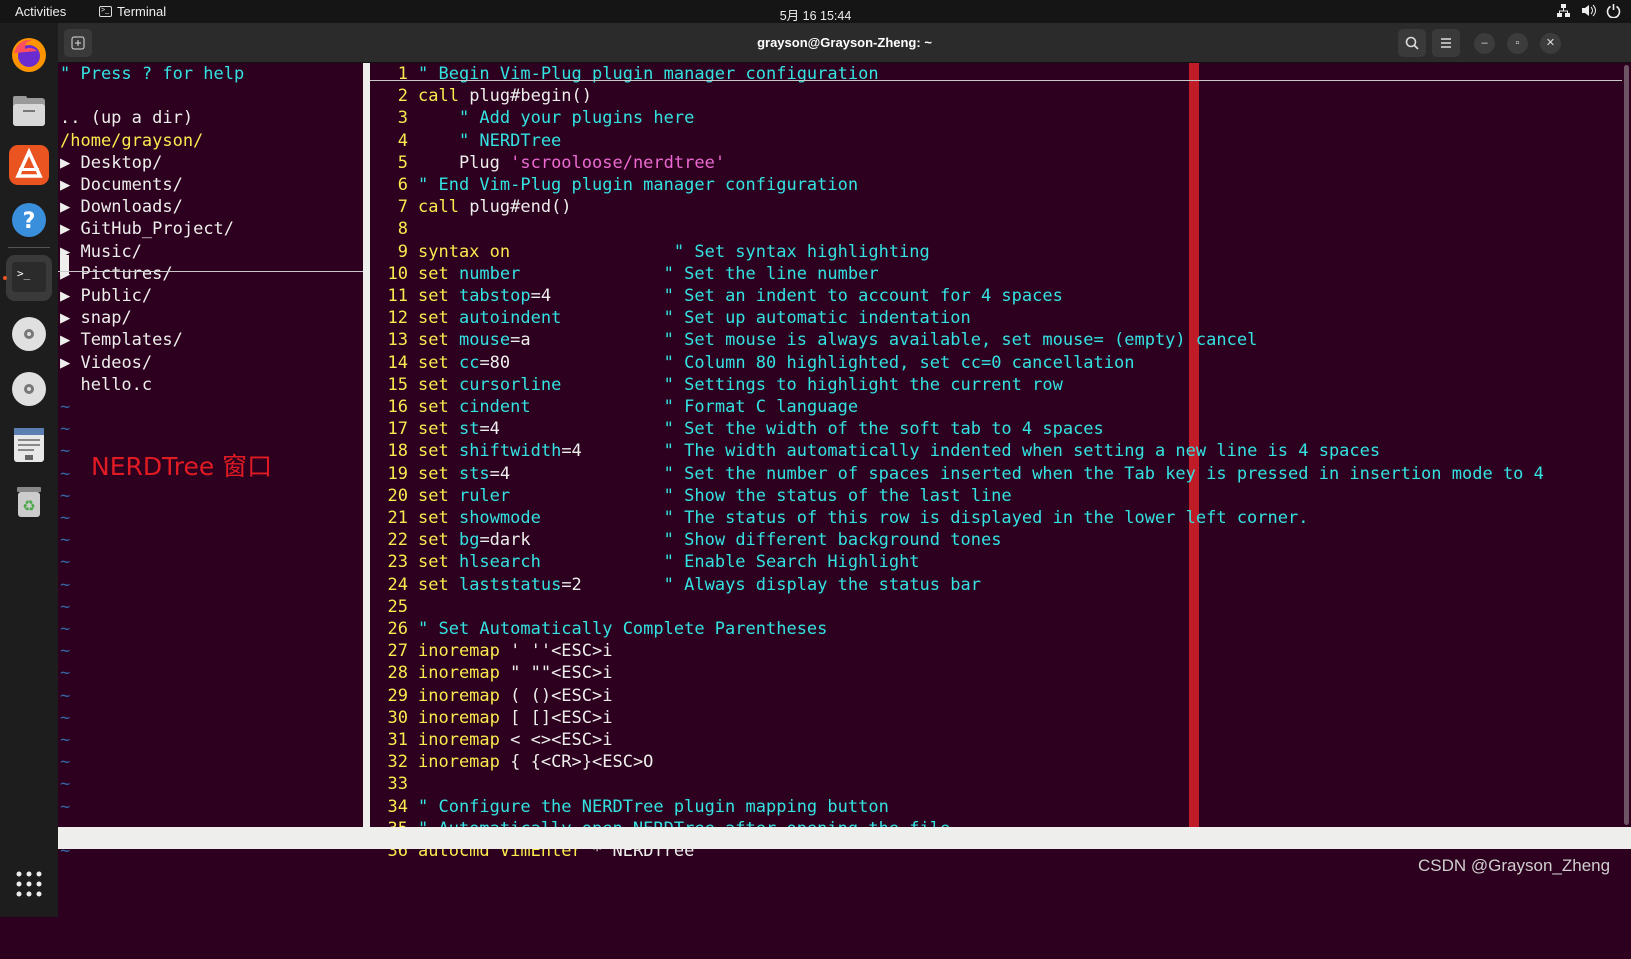 This screenshot has height=959, width=1631. What do you see at coordinates (1517, 43) in the screenshot?
I see `maximize-button: ▫` at bounding box center [1517, 43].